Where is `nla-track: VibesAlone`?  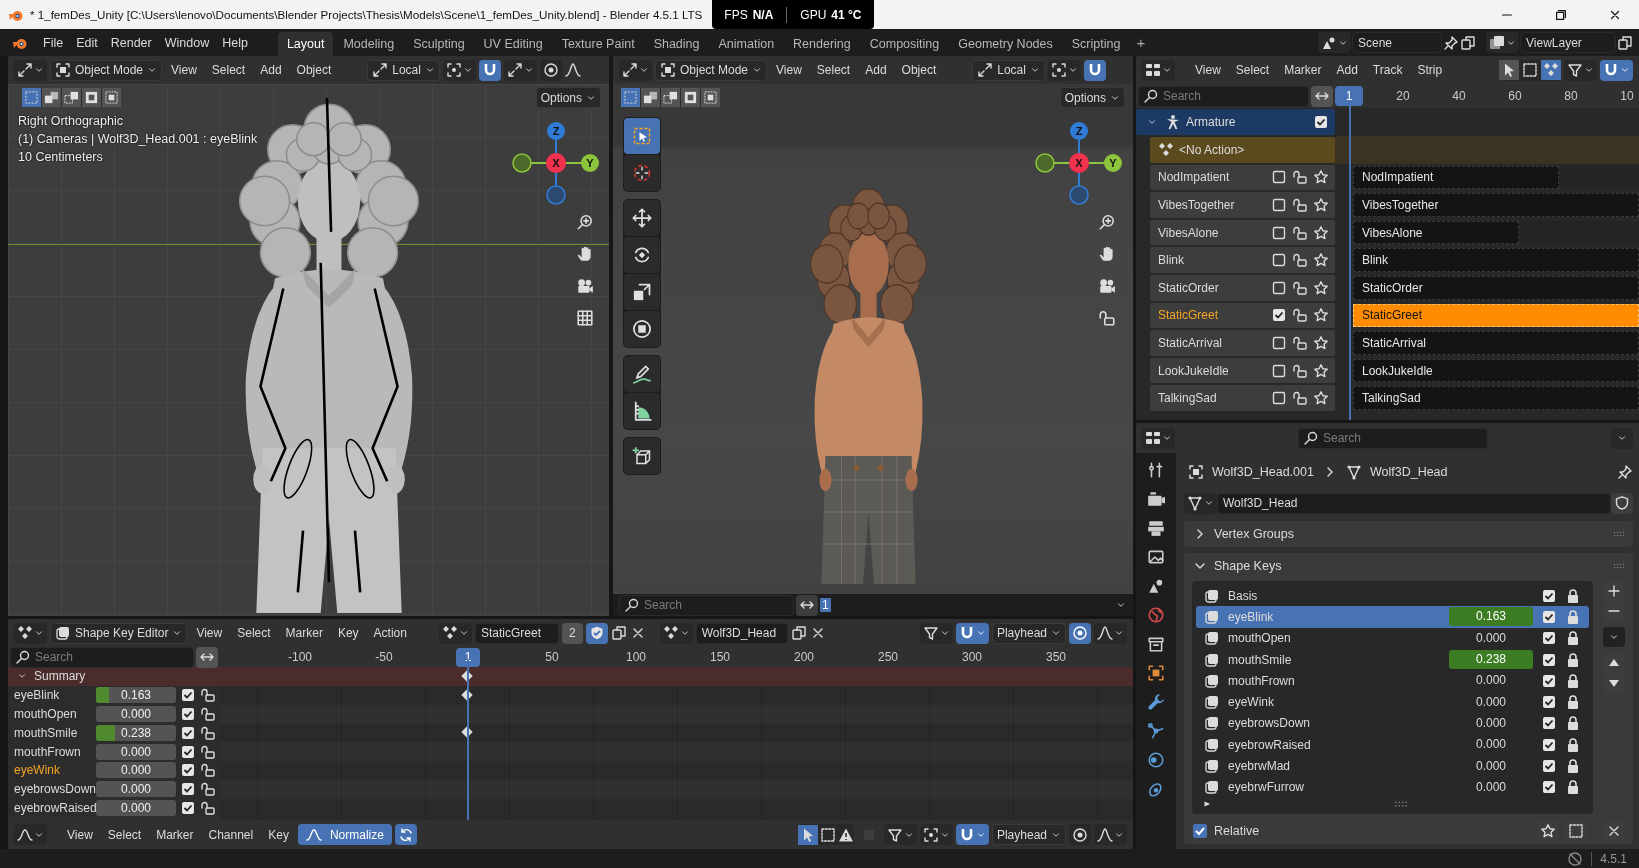
nla-track: VibesAlone is located at coordinates (1242, 232).